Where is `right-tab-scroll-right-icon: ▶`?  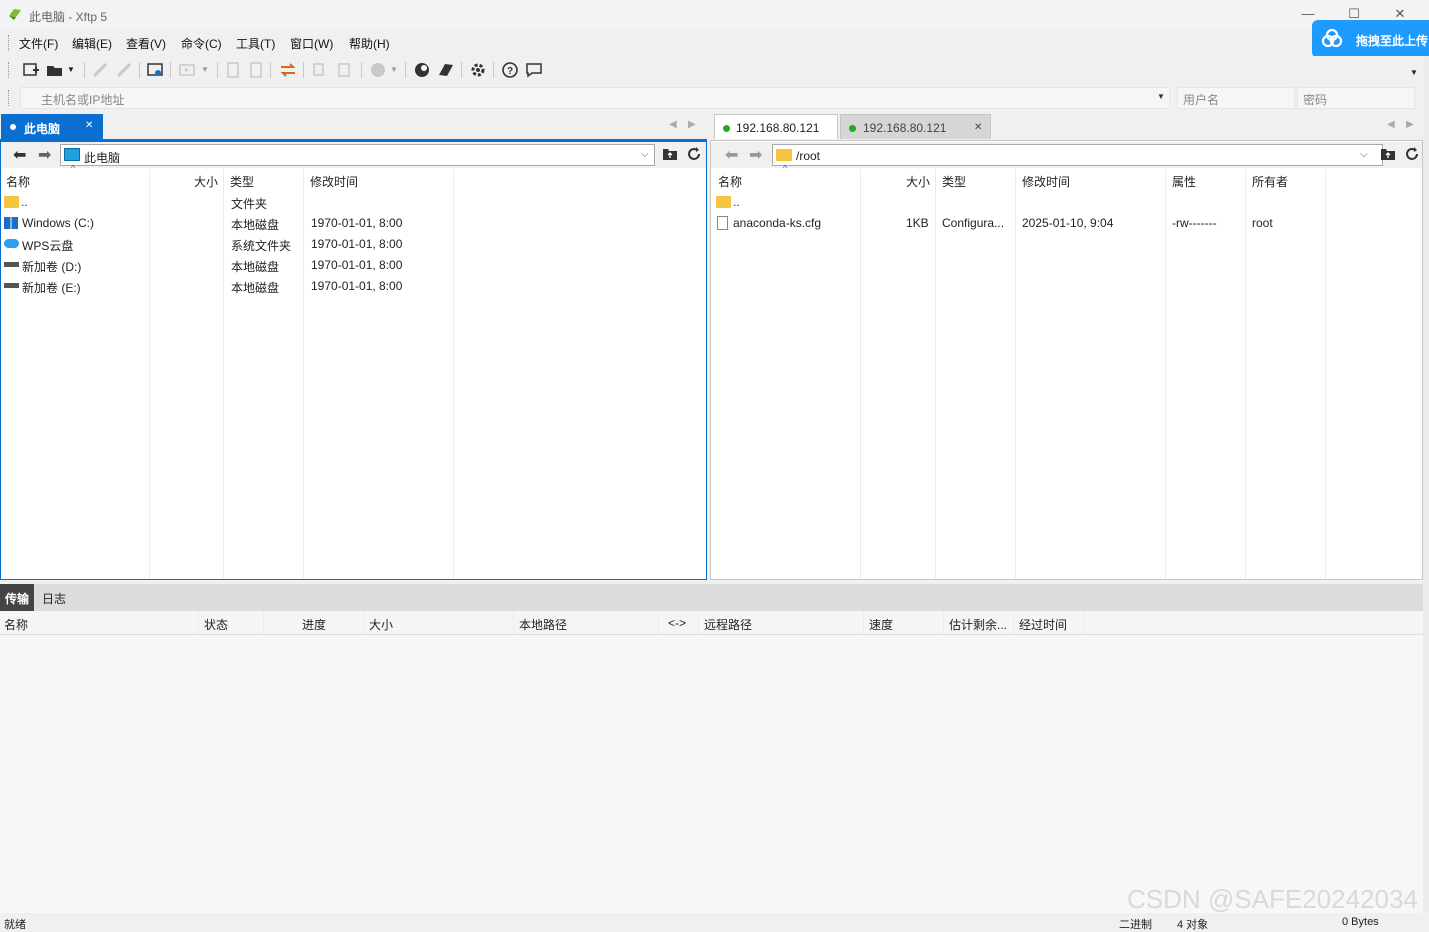
right-tab-scroll-right-icon: ▶ is located at coordinates (1410, 124).